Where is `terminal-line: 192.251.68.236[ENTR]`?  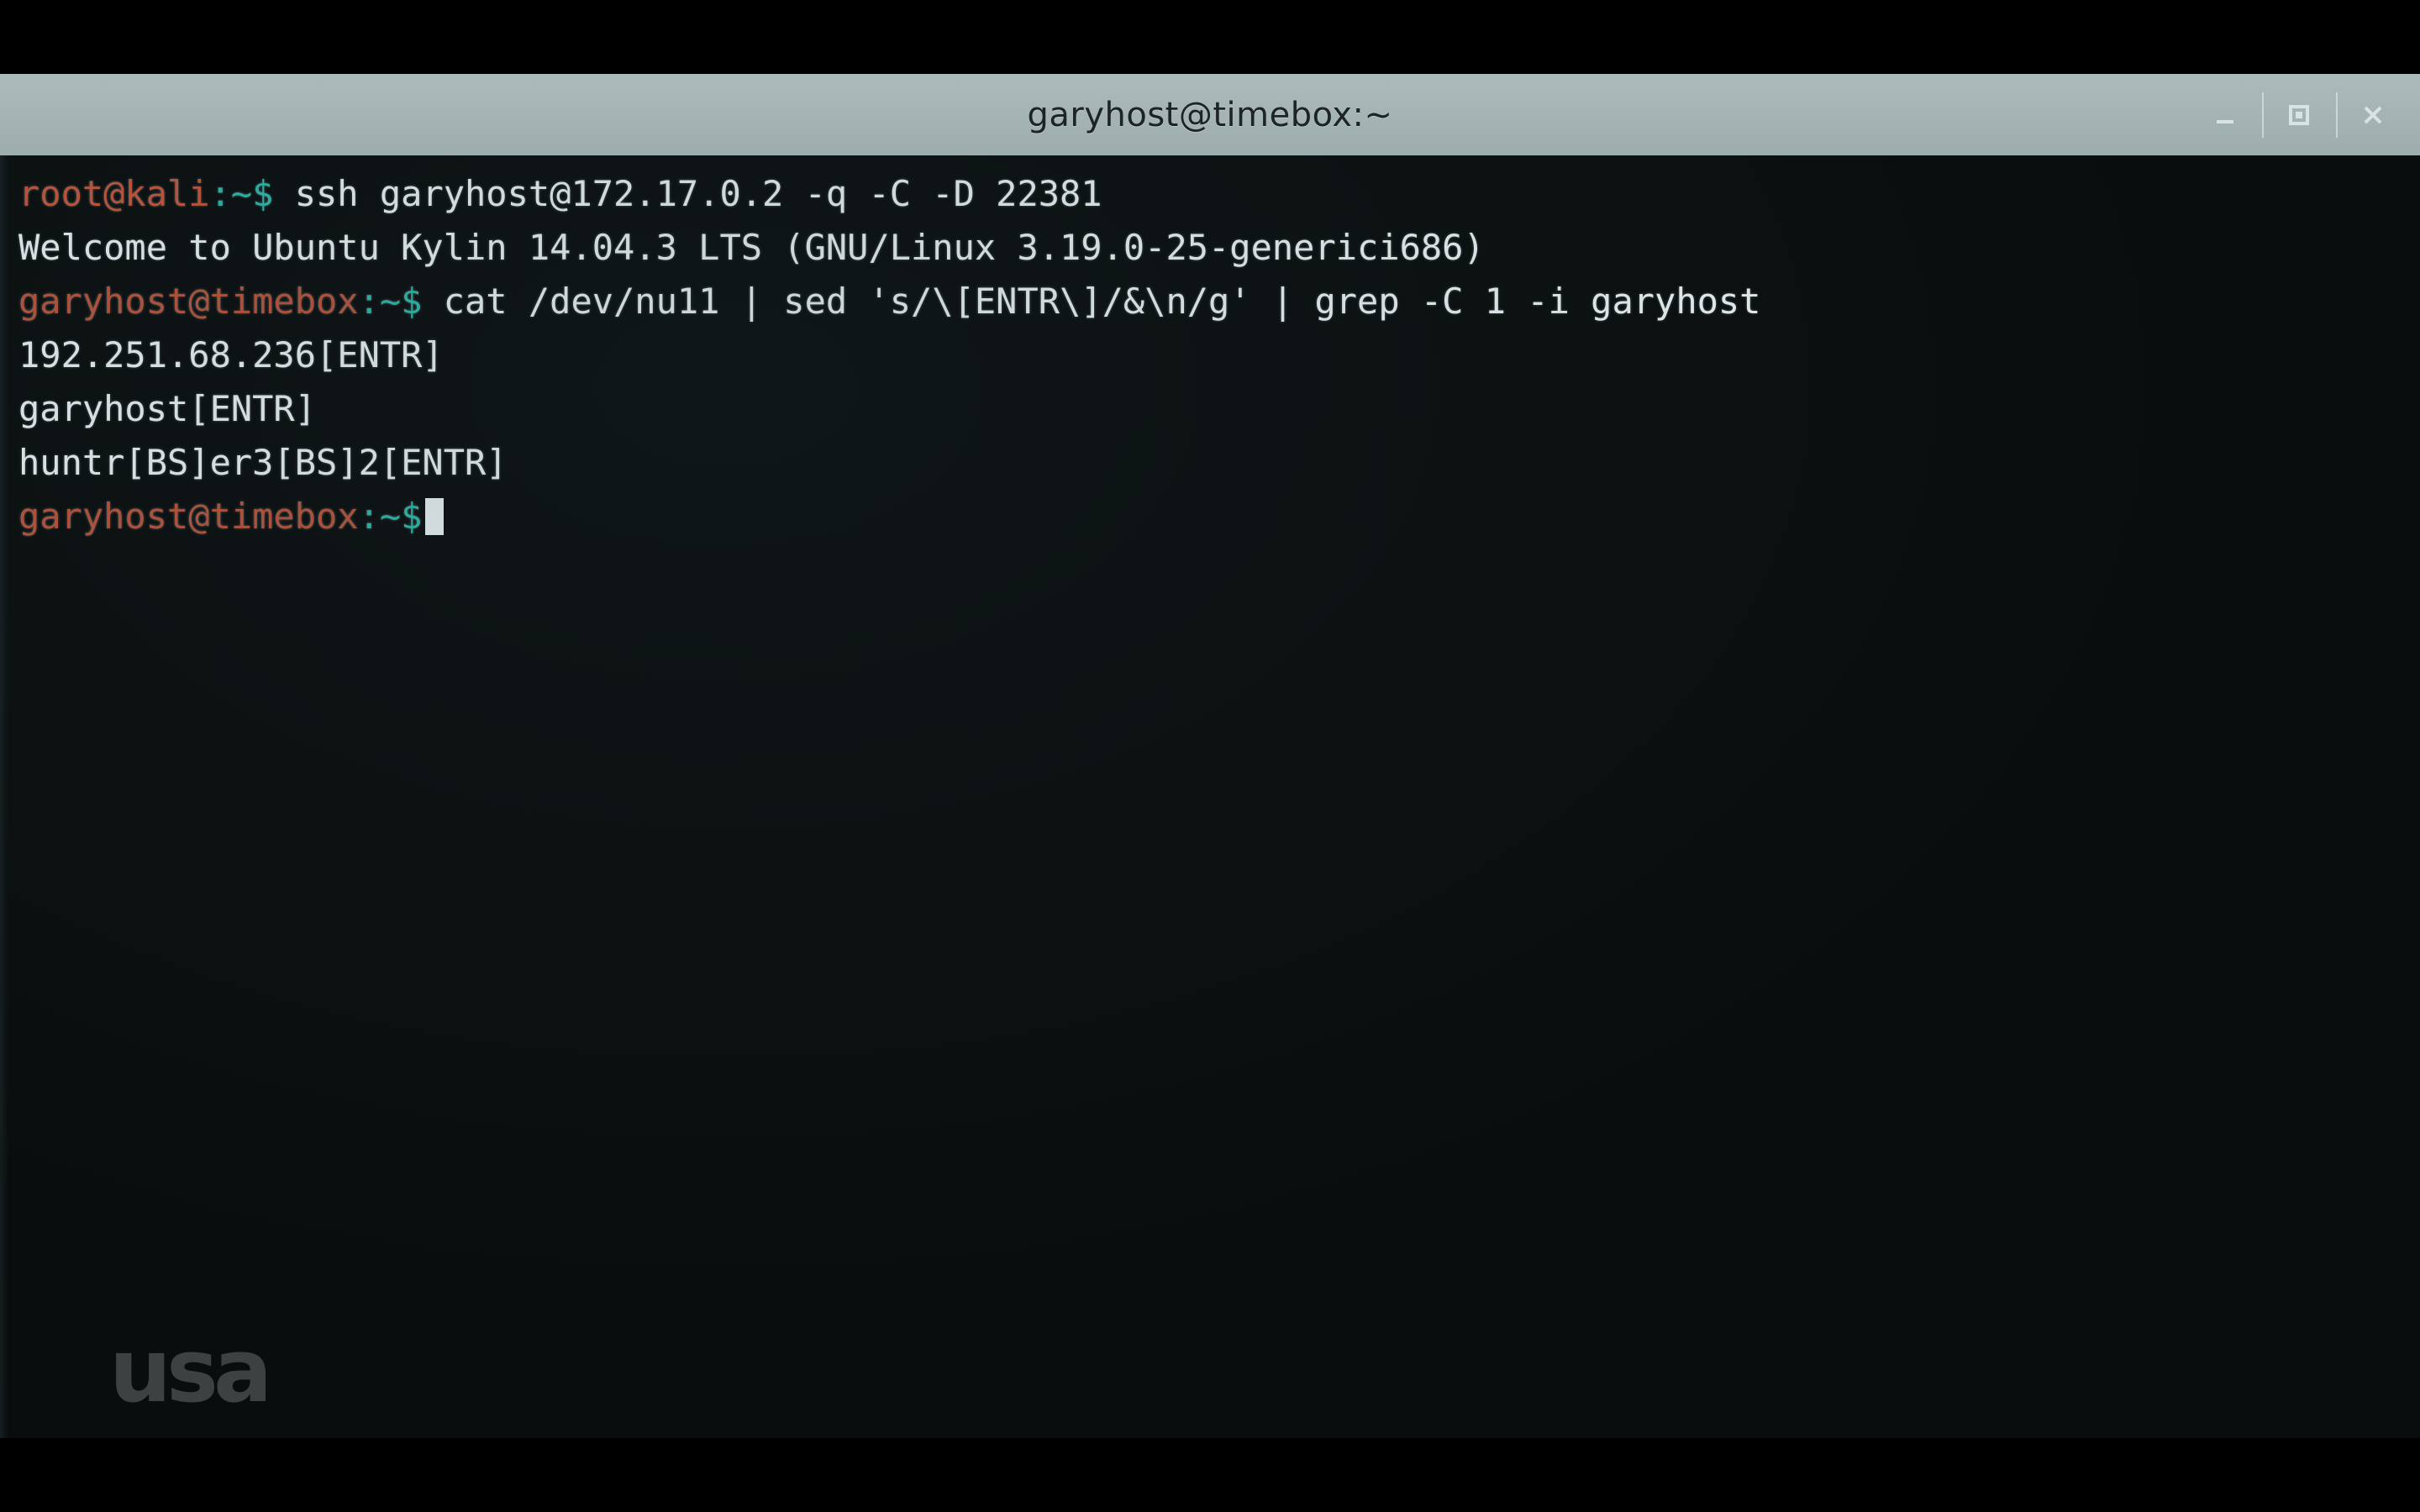 terminal-line: 192.251.68.236[ENTR] is located at coordinates (1219, 355).